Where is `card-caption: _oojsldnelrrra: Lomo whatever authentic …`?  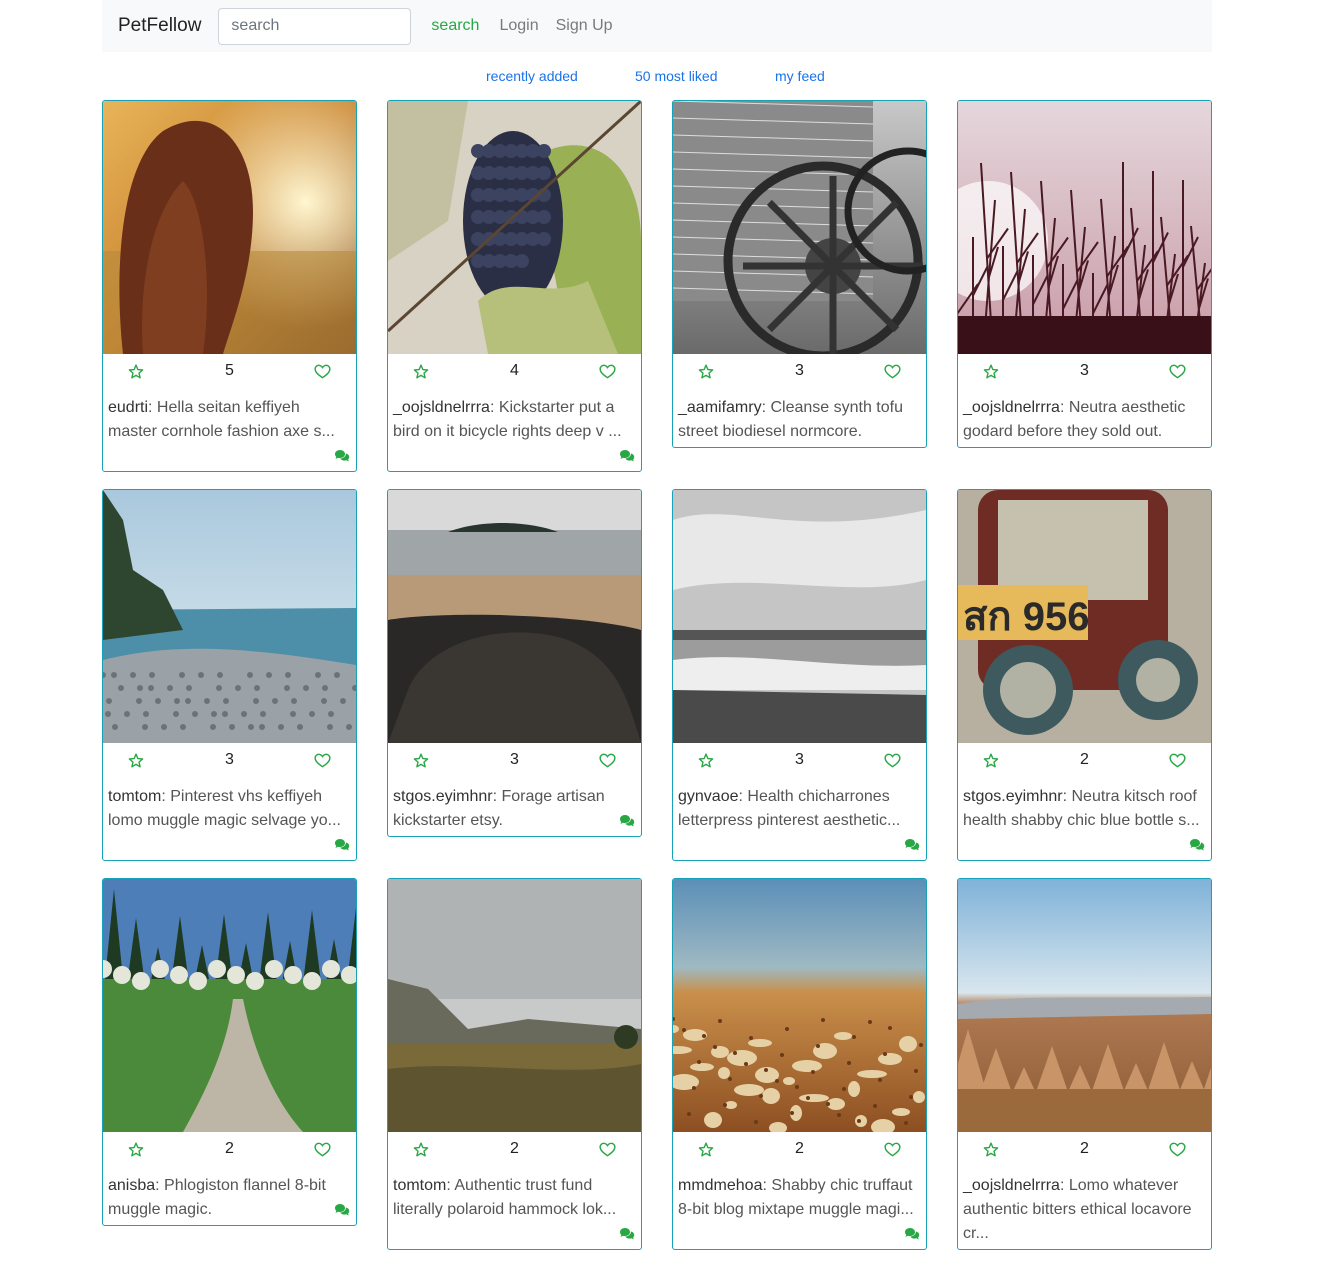 card-caption: _oojsldnelrrra: Lomo whatever authentic … is located at coordinates (1077, 1209).